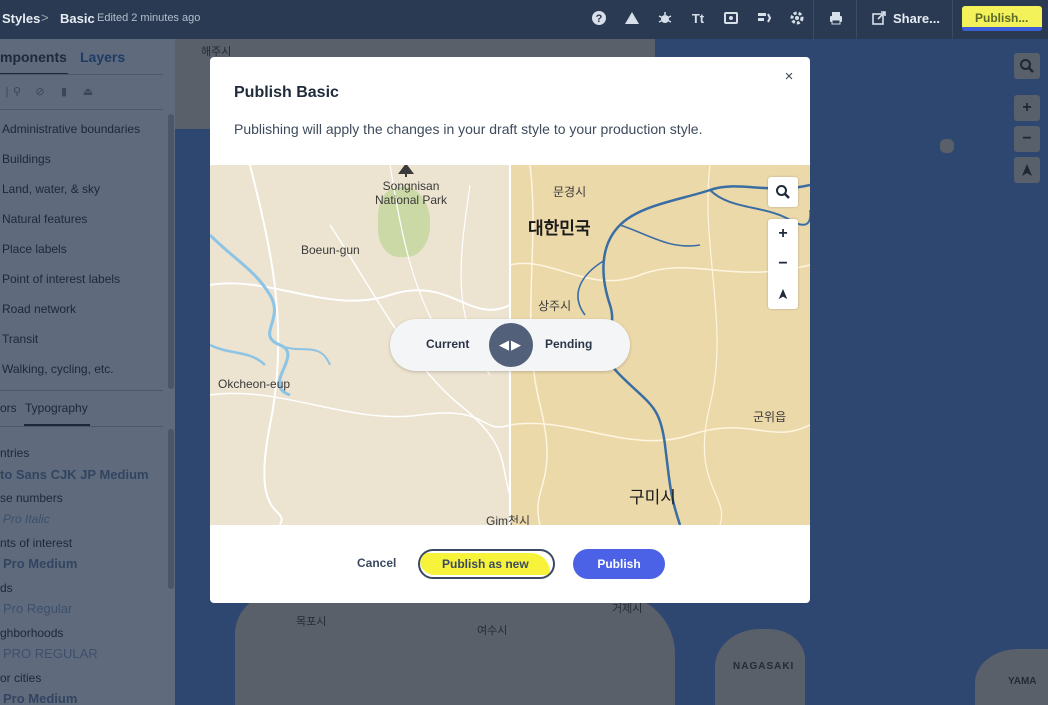  What do you see at coordinates (20, 339) in the screenshot?
I see `component-item: Transit` at bounding box center [20, 339].